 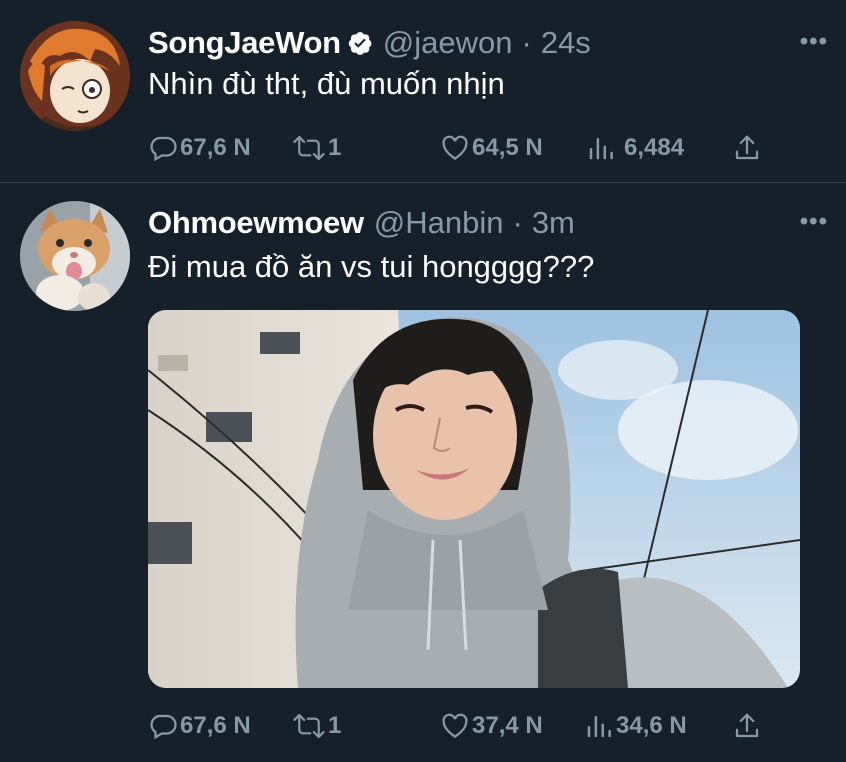 What do you see at coordinates (507, 725) in the screenshot?
I see `like-count: 37,4 N` at bounding box center [507, 725].